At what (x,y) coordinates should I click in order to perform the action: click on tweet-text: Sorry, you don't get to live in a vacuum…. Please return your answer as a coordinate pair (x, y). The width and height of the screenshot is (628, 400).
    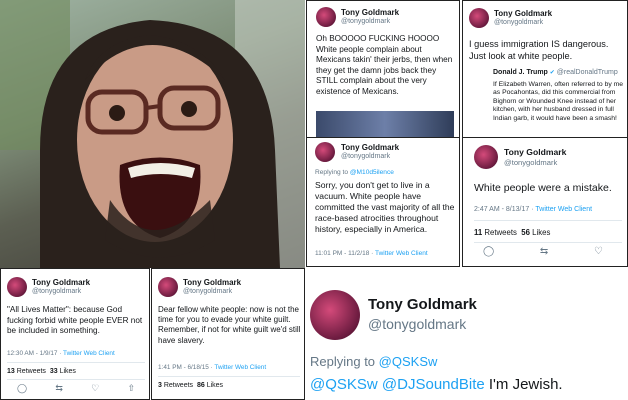
    Looking at the image, I should click on (385, 207).